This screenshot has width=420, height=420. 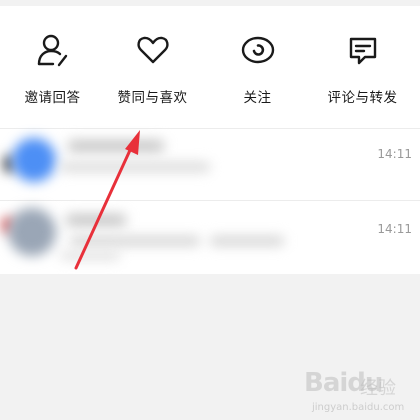 What do you see at coordinates (257, 98) in the screenshot?
I see `follow-label: 关注` at bounding box center [257, 98].